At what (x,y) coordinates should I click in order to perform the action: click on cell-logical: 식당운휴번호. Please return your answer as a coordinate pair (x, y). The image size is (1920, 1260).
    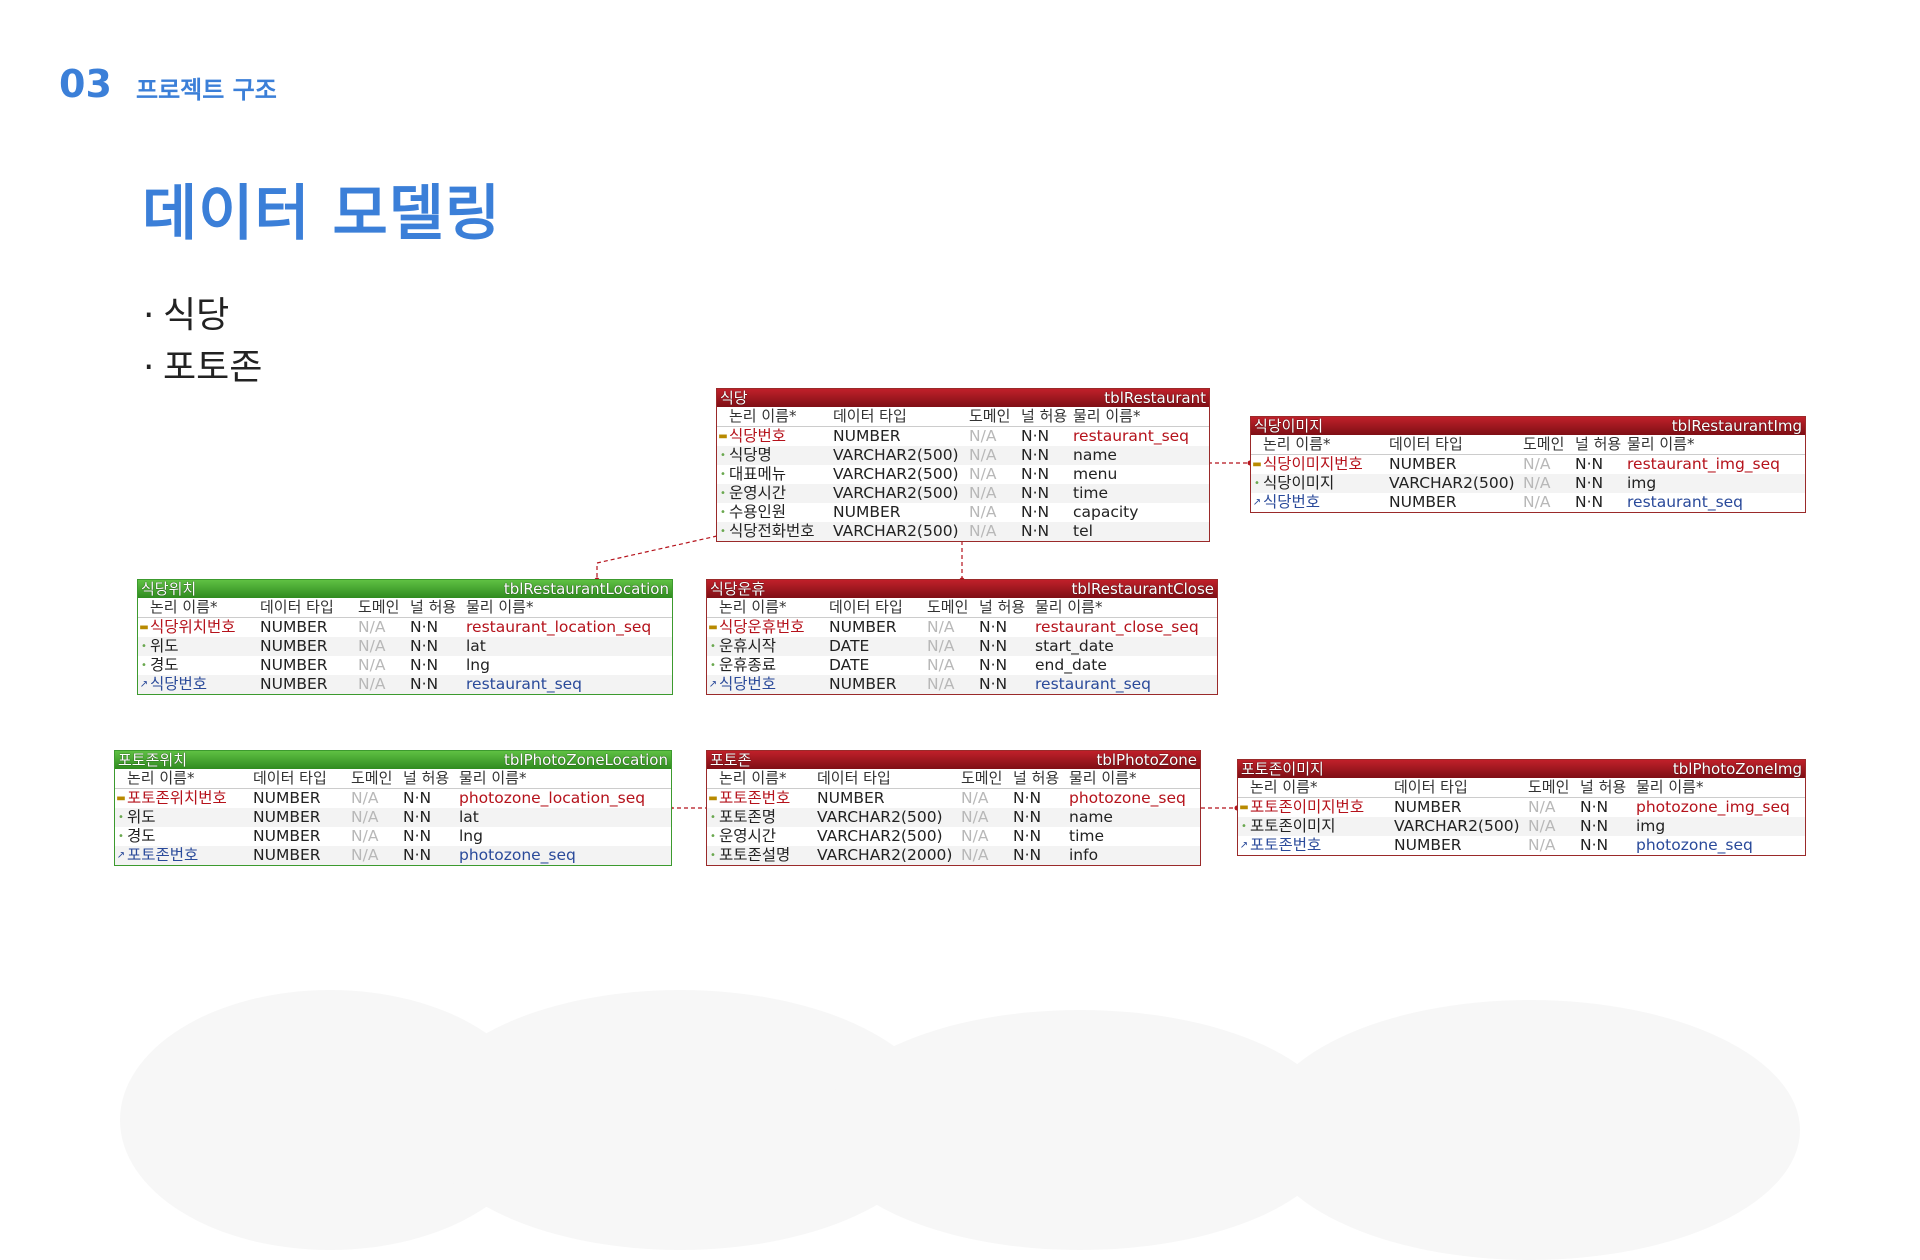
    Looking at the image, I should click on (762, 627).